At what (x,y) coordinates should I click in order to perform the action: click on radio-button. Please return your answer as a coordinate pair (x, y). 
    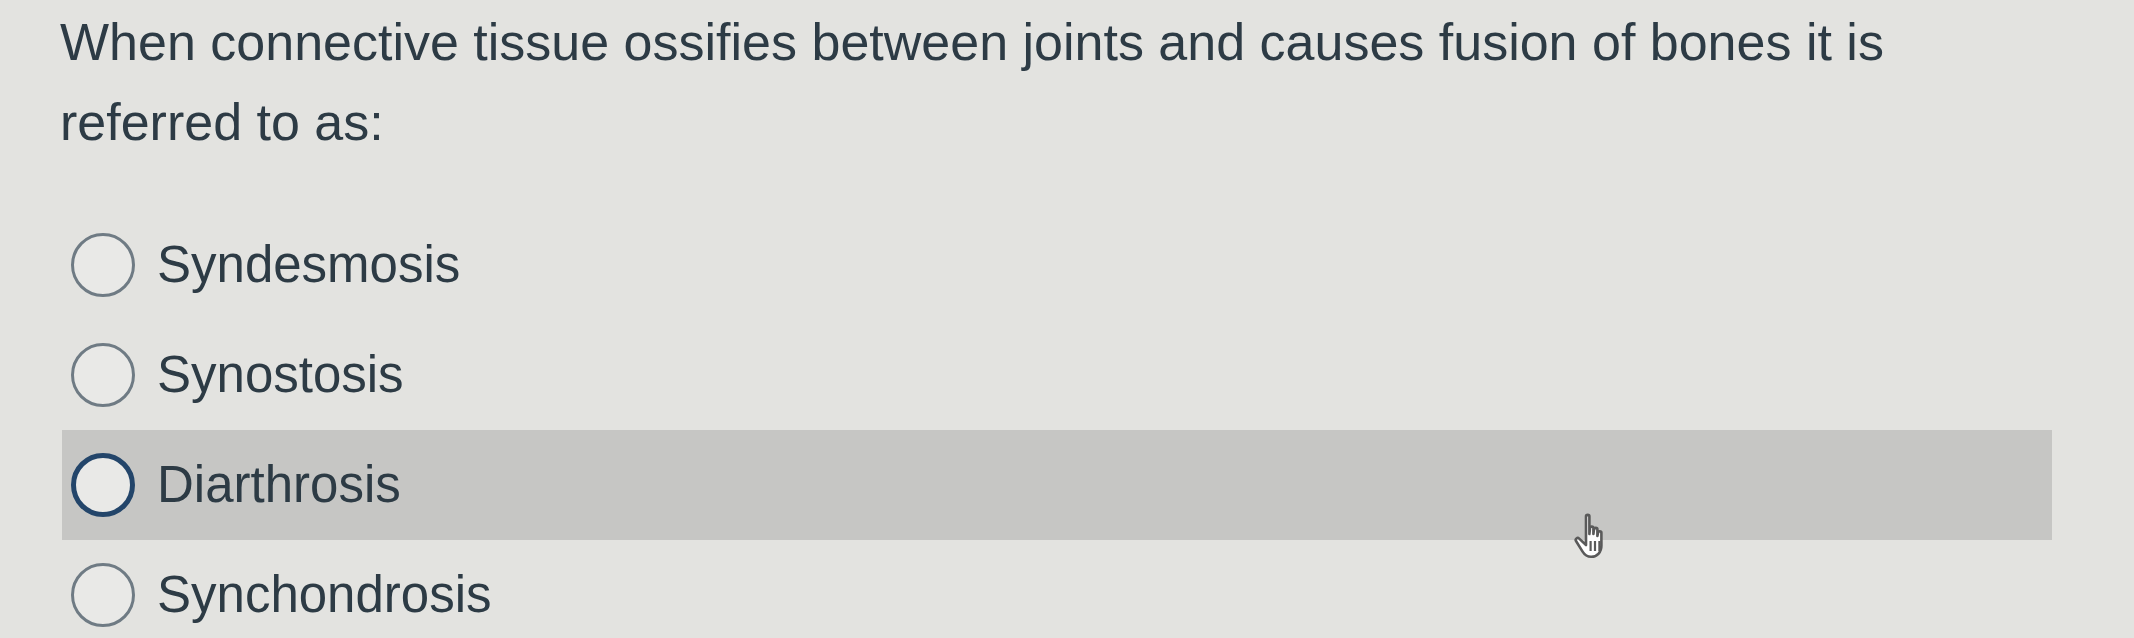
    Looking at the image, I should click on (103, 485).